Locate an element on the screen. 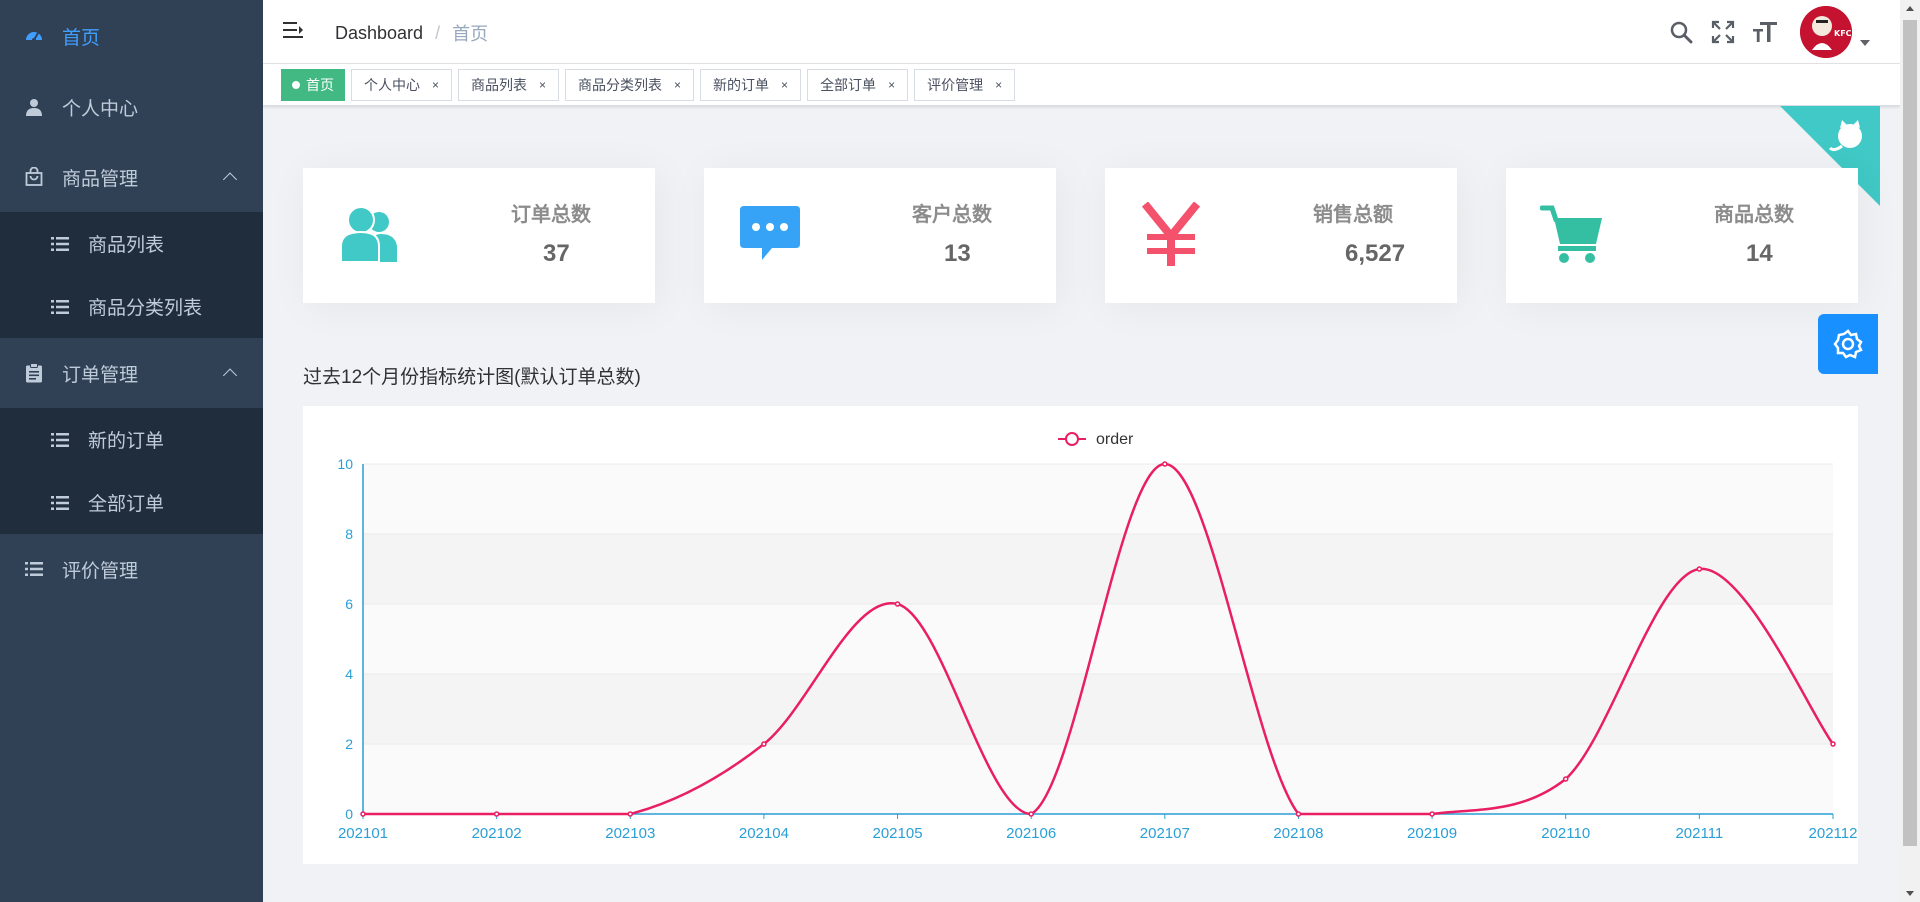 The height and width of the screenshot is (902, 1920). x-tick-label: 202108 is located at coordinates (1298, 833).